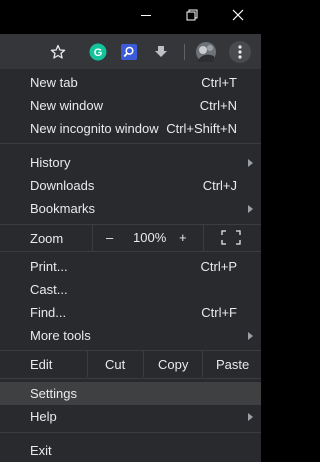 This screenshot has width=320, height=462. What do you see at coordinates (173, 364) in the screenshot?
I see `copy-button: Copy` at bounding box center [173, 364].